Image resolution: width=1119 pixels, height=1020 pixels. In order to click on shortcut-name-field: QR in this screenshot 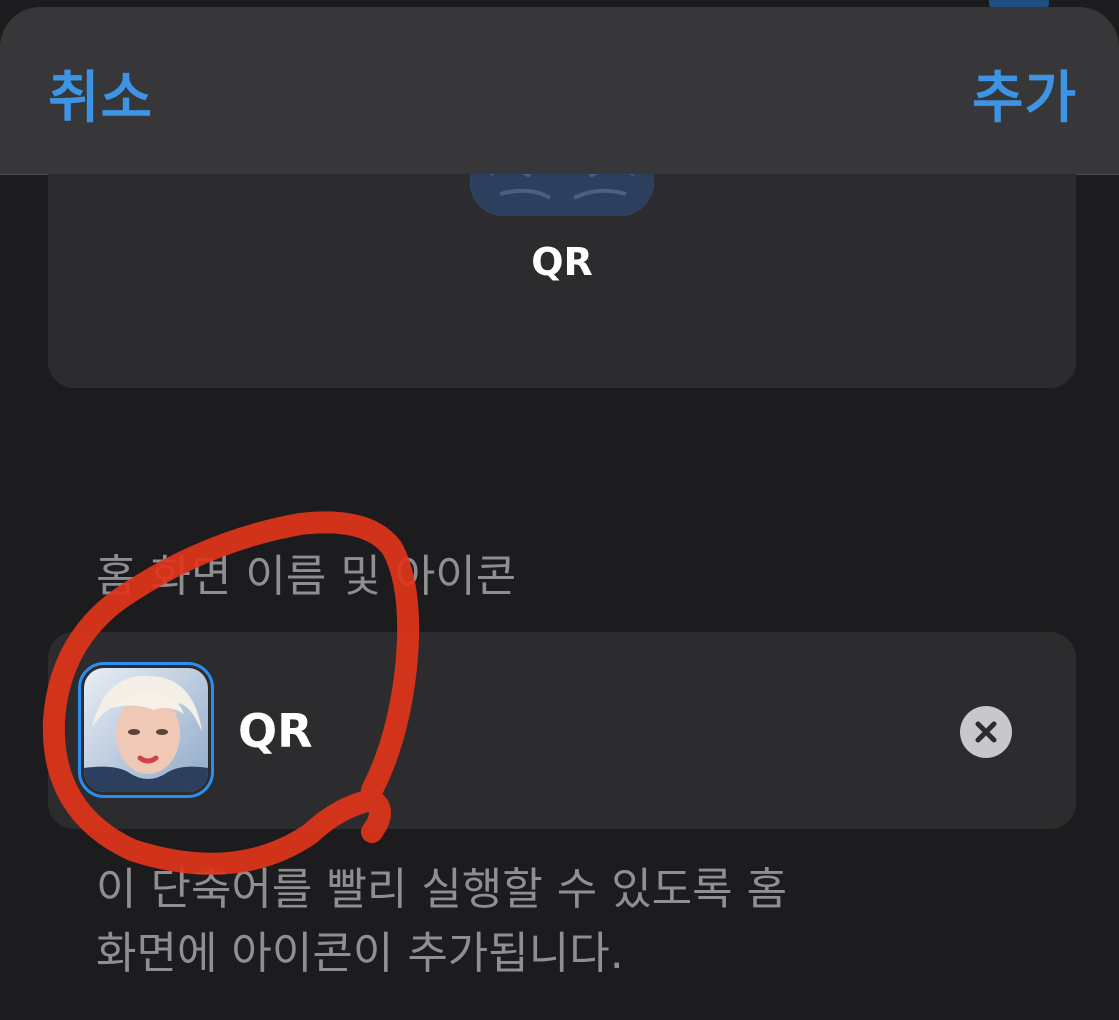, I will do `click(275, 731)`.